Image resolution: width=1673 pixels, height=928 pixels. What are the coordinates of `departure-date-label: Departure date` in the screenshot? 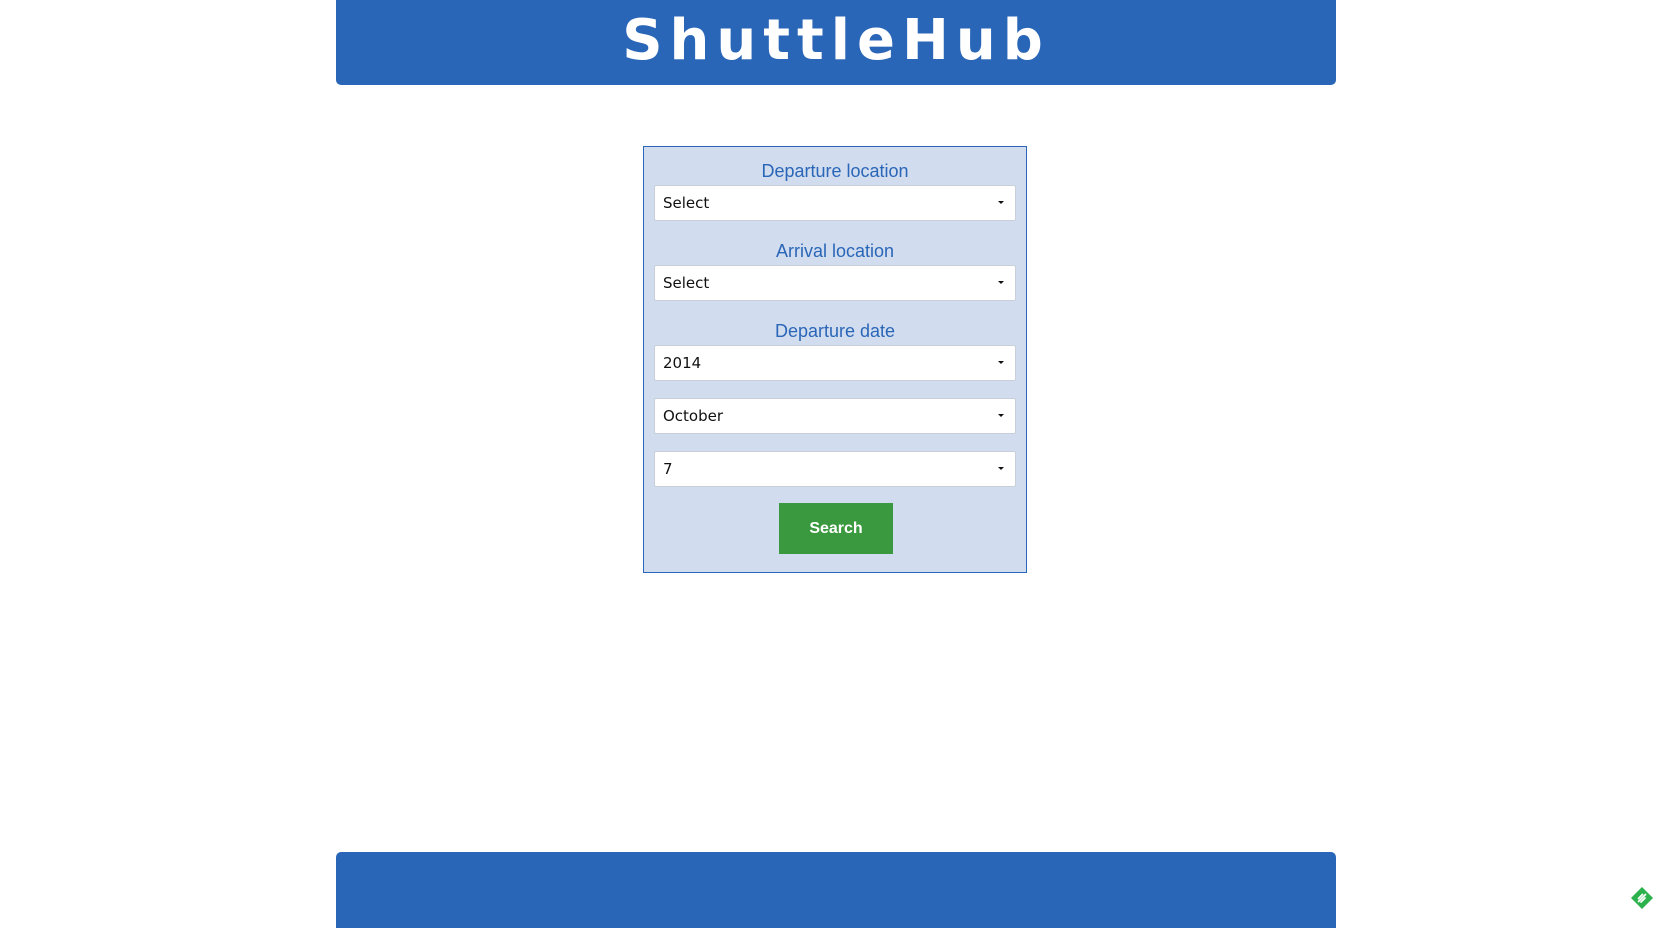 It's located at (835, 331).